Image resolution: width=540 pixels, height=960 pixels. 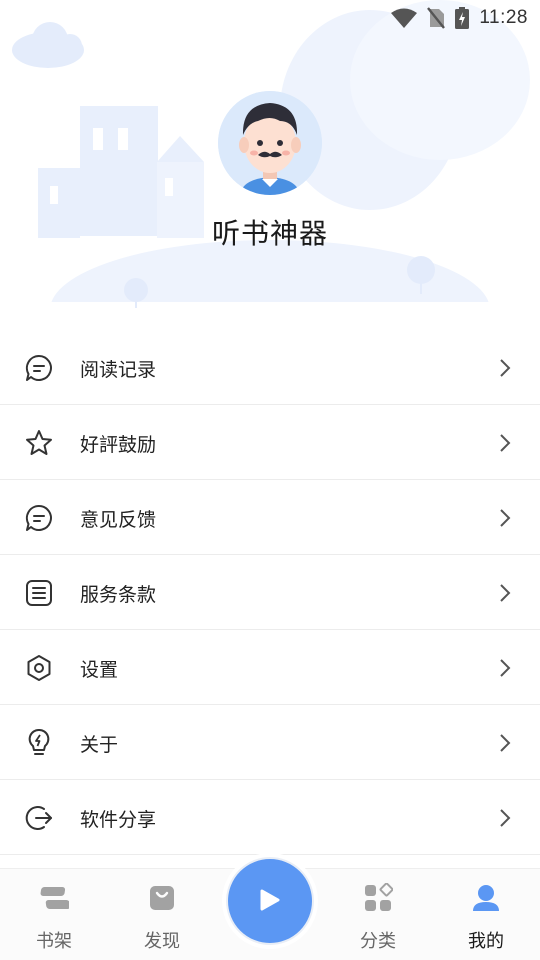 I want to click on tab-mine: 我的, so click(x=486, y=914).